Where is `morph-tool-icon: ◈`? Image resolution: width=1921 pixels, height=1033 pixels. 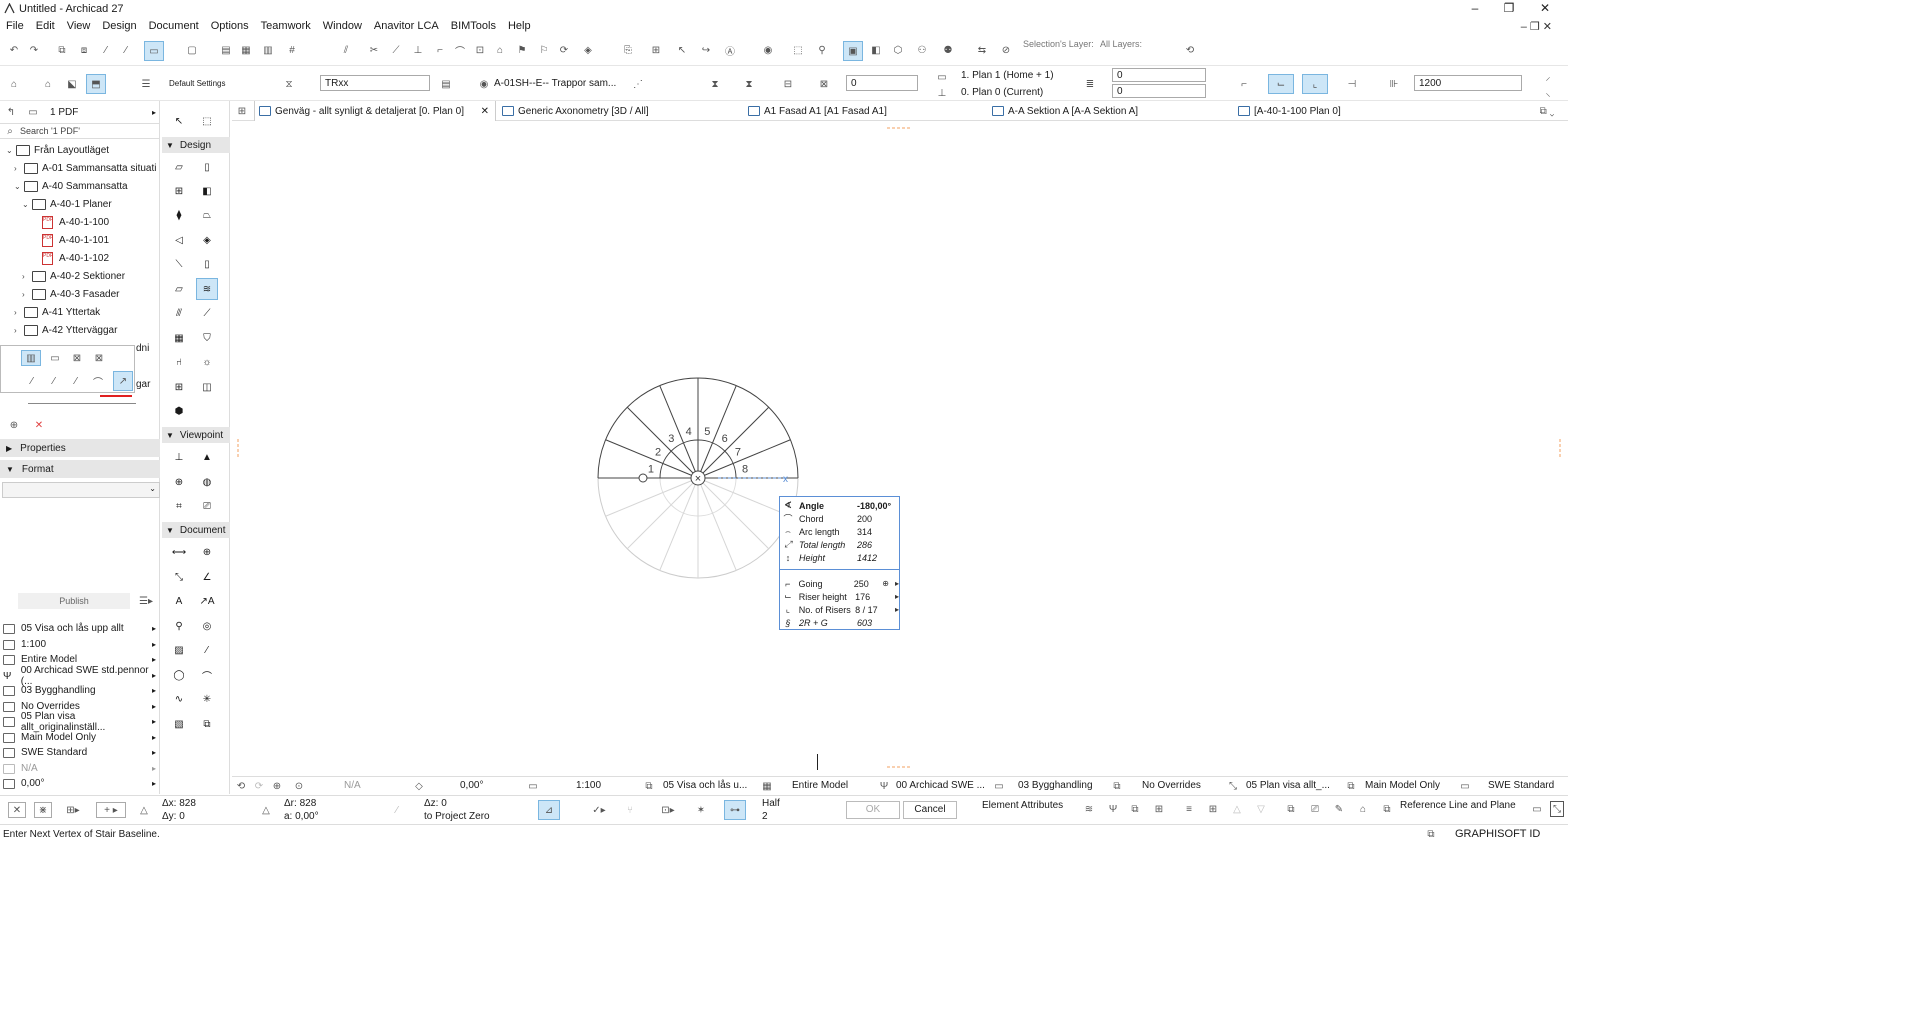
morph-tool-icon: ◈ is located at coordinates (207, 240).